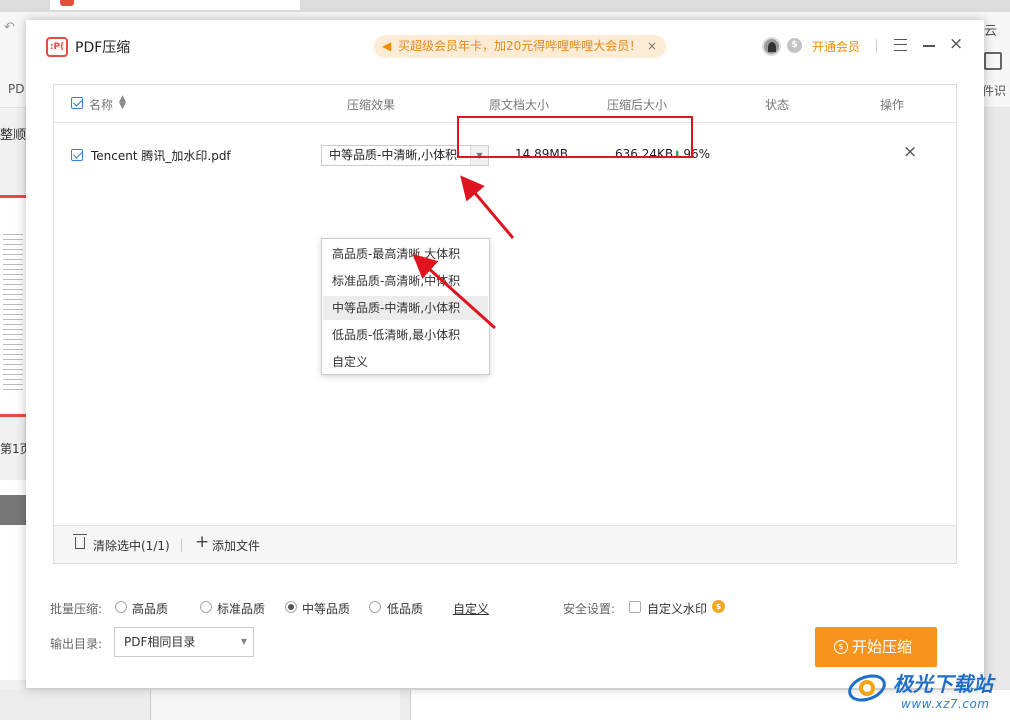  What do you see at coordinates (910, 152) in the screenshot?
I see `remove-row-icon: ×` at bounding box center [910, 152].